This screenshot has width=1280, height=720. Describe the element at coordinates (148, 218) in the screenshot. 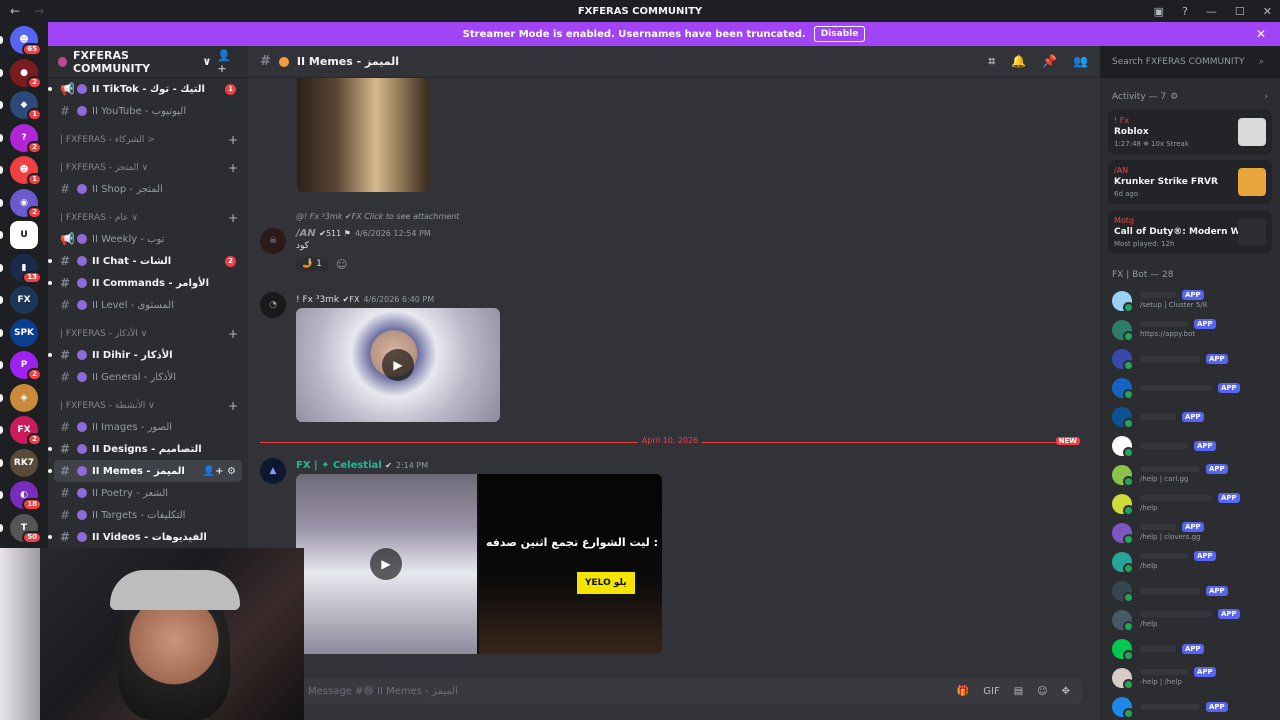

I see `channel-category: | FXFERAS - عام ∨ +` at that location.